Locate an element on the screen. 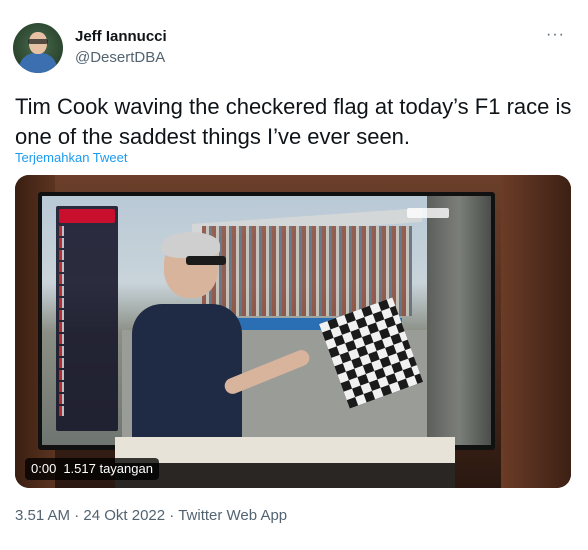 The width and height of the screenshot is (588, 550). tweet-date: 24 Okt 2022 is located at coordinates (124, 515).